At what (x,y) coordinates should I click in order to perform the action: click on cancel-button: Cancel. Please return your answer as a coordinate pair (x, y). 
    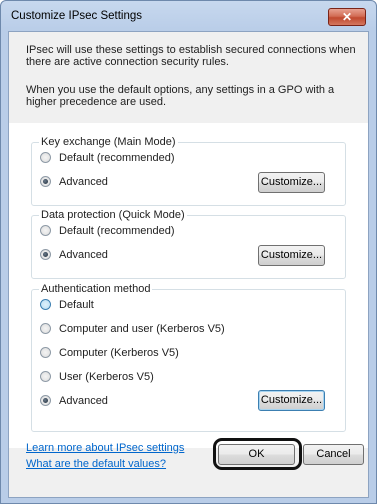
    Looking at the image, I should click on (333, 454).